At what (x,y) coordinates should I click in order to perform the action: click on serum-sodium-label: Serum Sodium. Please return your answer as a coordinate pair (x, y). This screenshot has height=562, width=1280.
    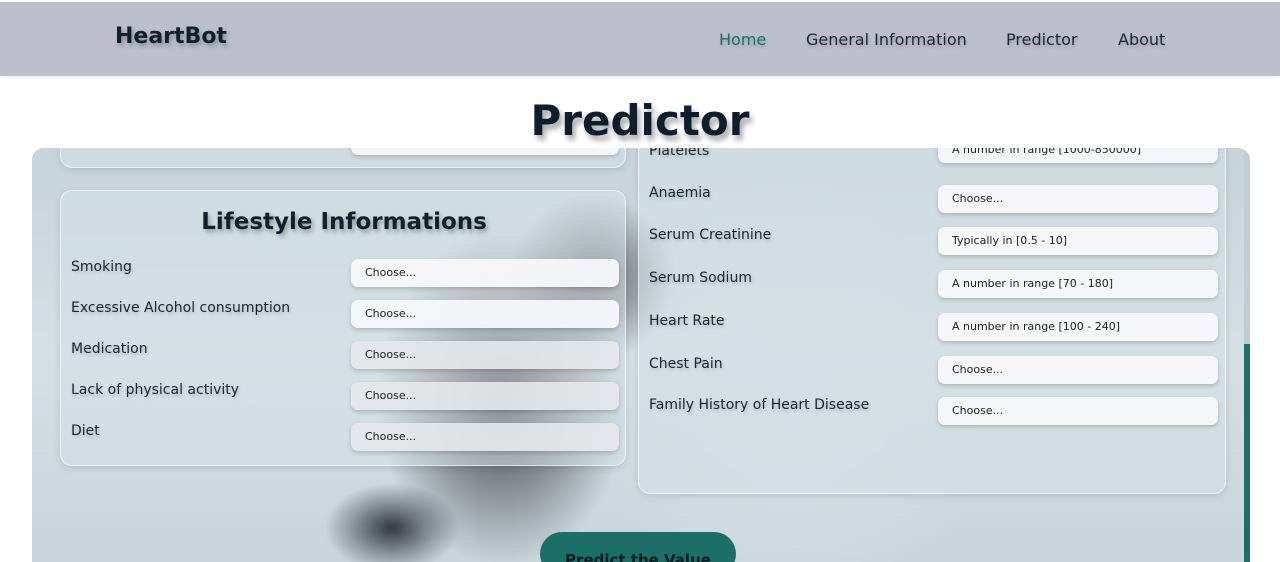
    Looking at the image, I should click on (700, 278).